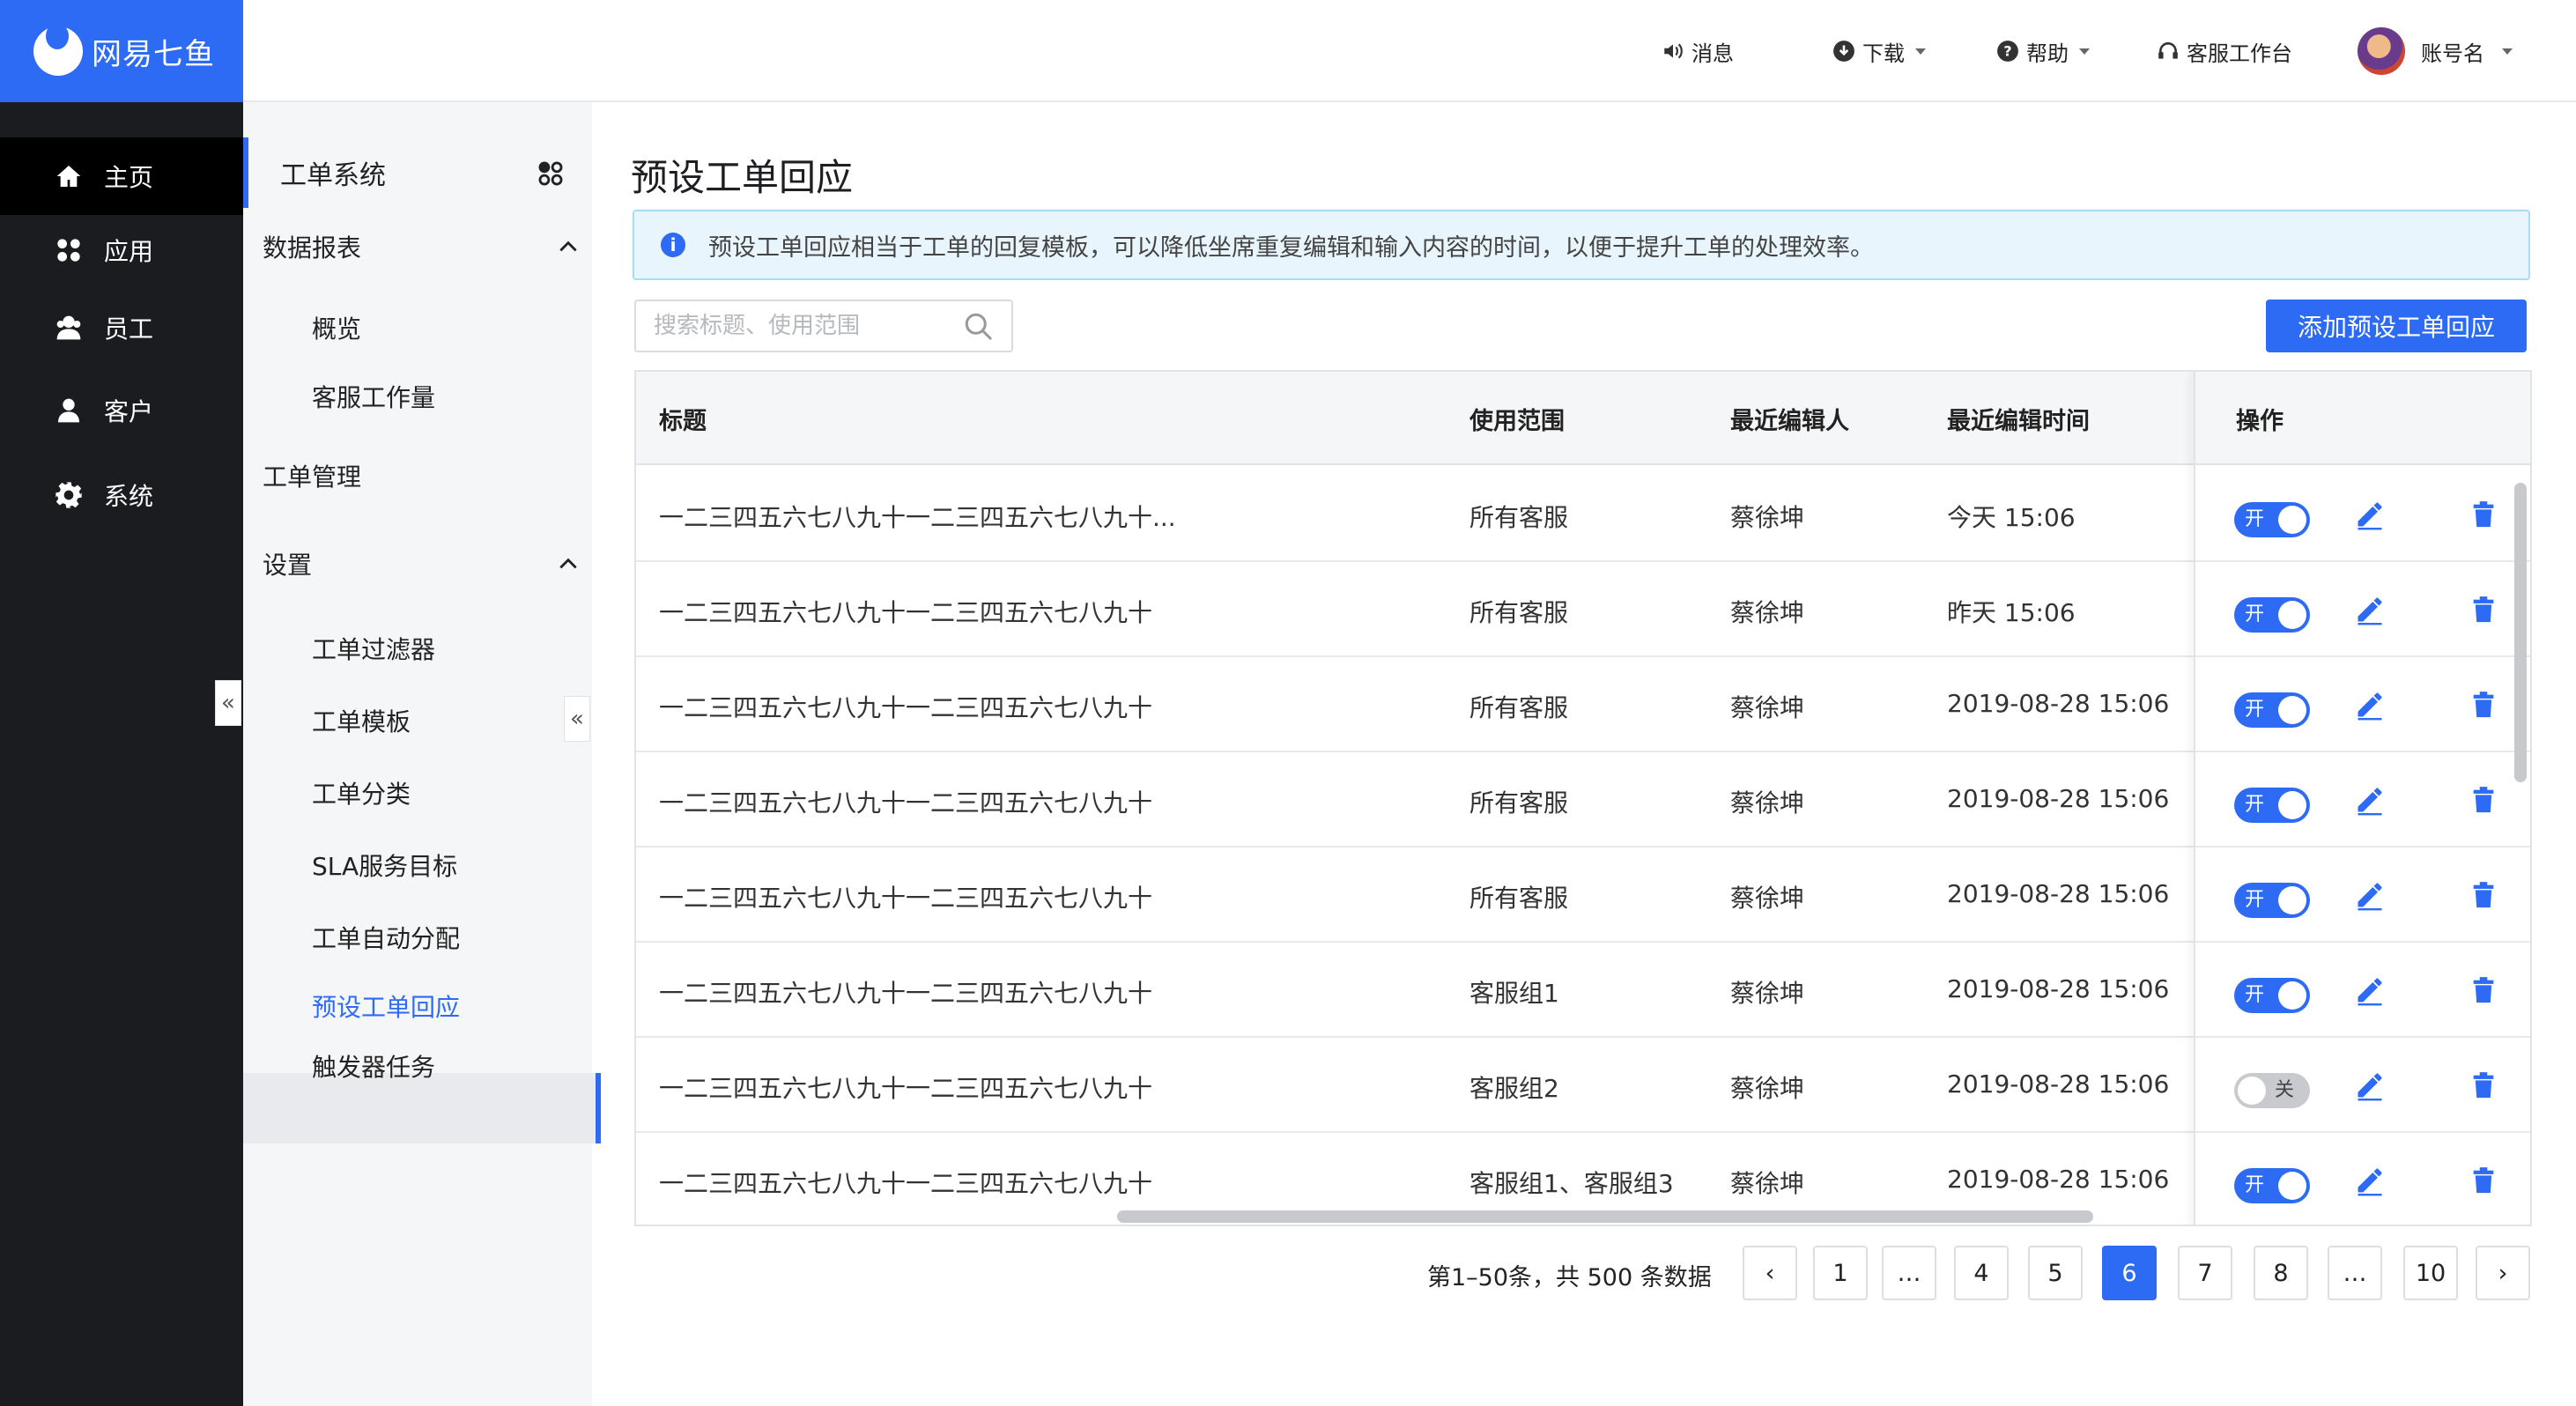  I want to click on page-button: 1, so click(1841, 1273).